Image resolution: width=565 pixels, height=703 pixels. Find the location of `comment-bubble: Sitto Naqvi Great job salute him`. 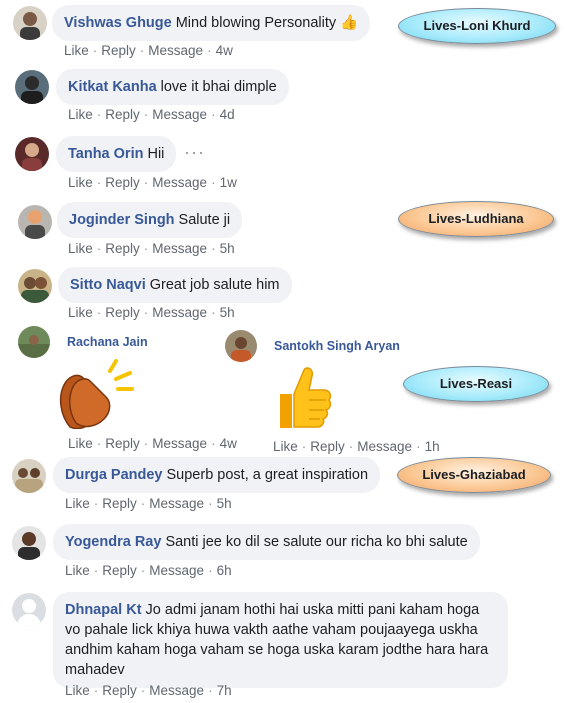

comment-bubble: Sitto Naqvi Great job salute him is located at coordinates (175, 285).